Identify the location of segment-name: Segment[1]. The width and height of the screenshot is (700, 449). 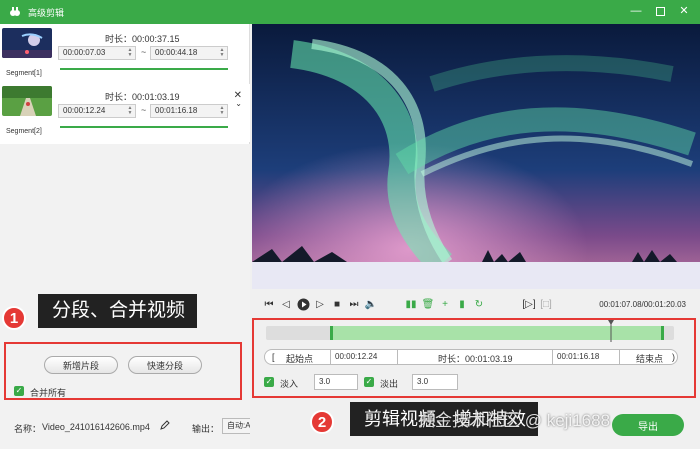
(24, 73).